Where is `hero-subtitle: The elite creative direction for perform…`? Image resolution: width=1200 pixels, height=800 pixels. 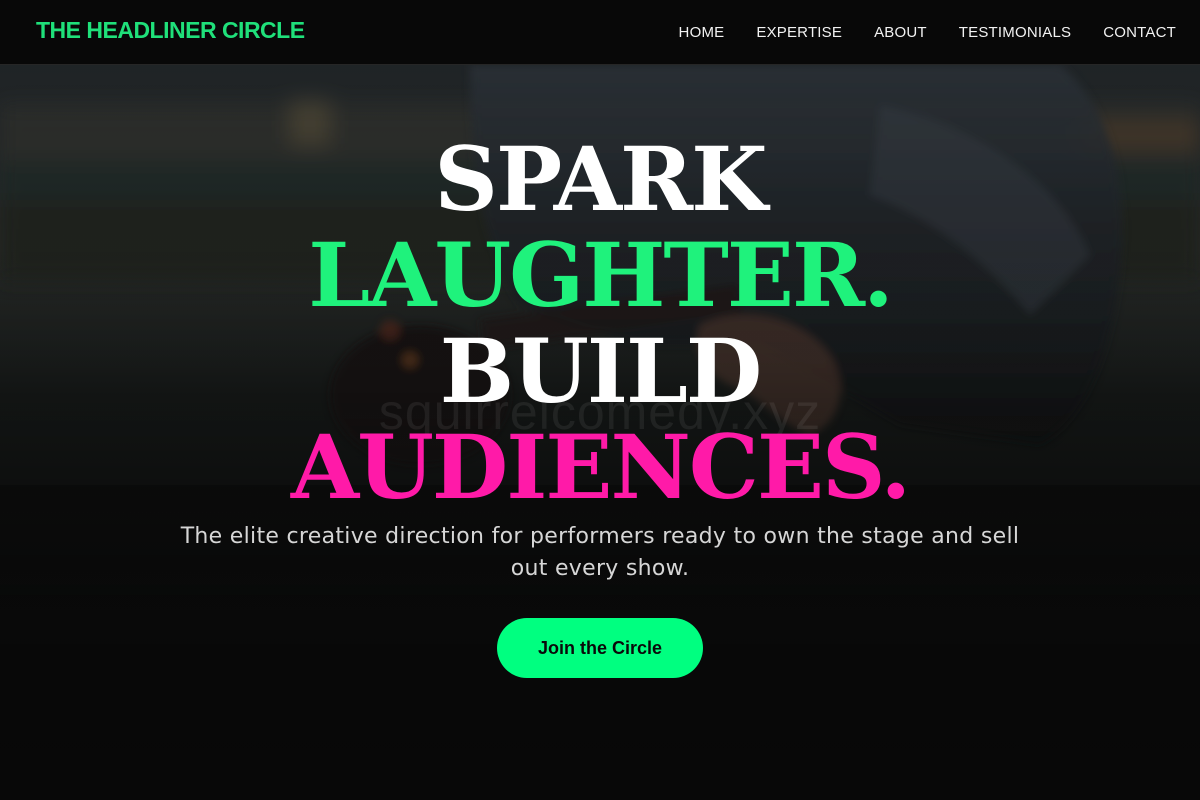
hero-subtitle: The elite creative direction for perform… is located at coordinates (600, 552).